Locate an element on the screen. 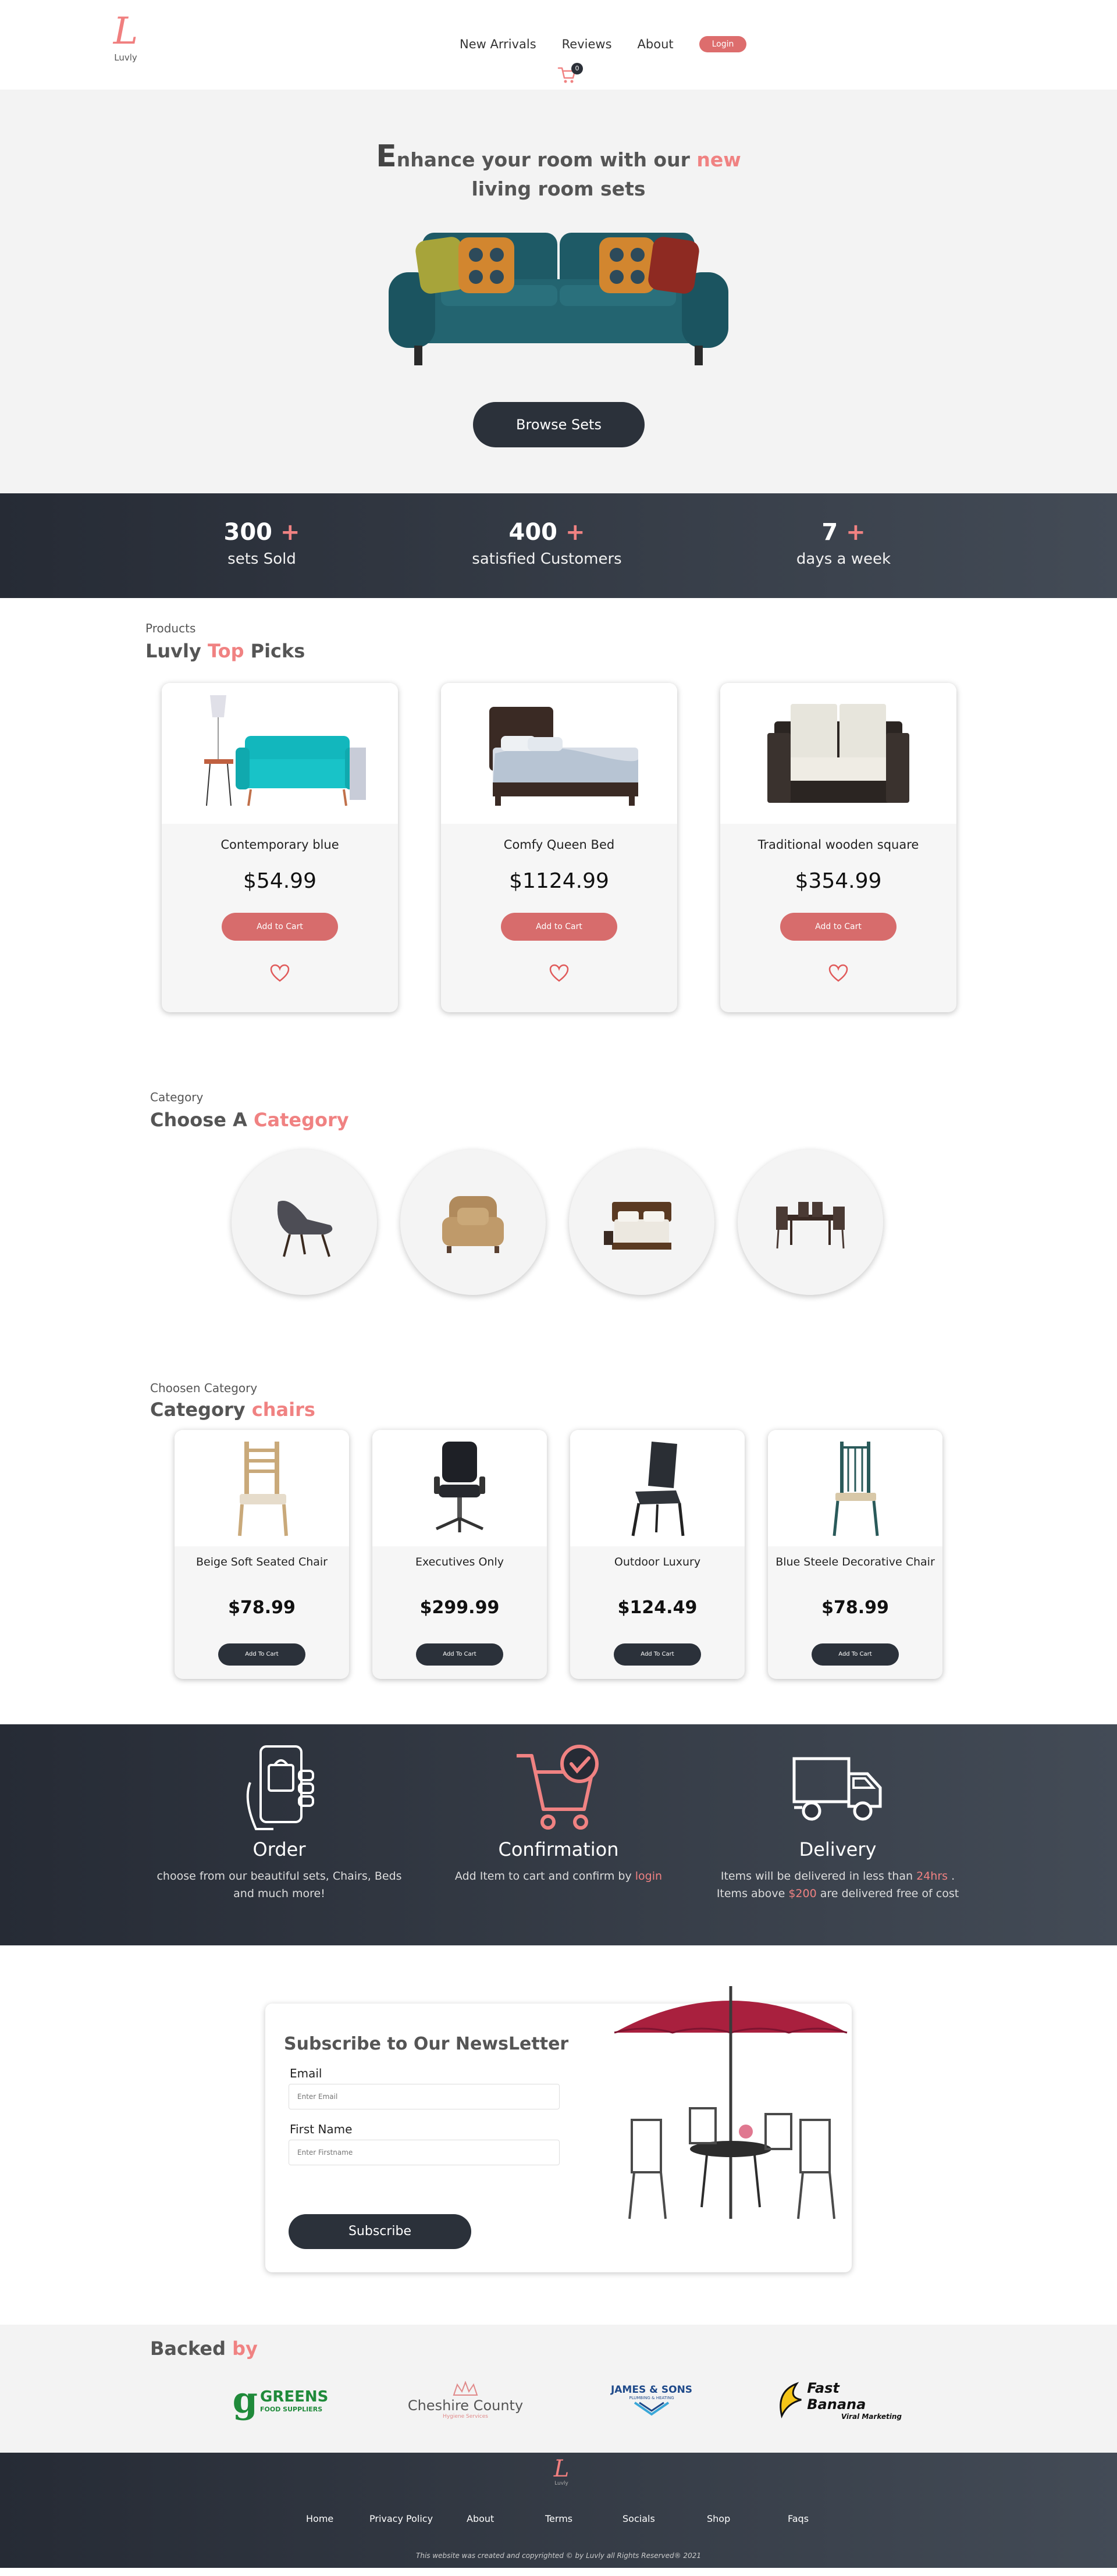 Image resolution: width=1117 pixels, height=2576 pixels. category-dining-set is located at coordinates (810, 1222).